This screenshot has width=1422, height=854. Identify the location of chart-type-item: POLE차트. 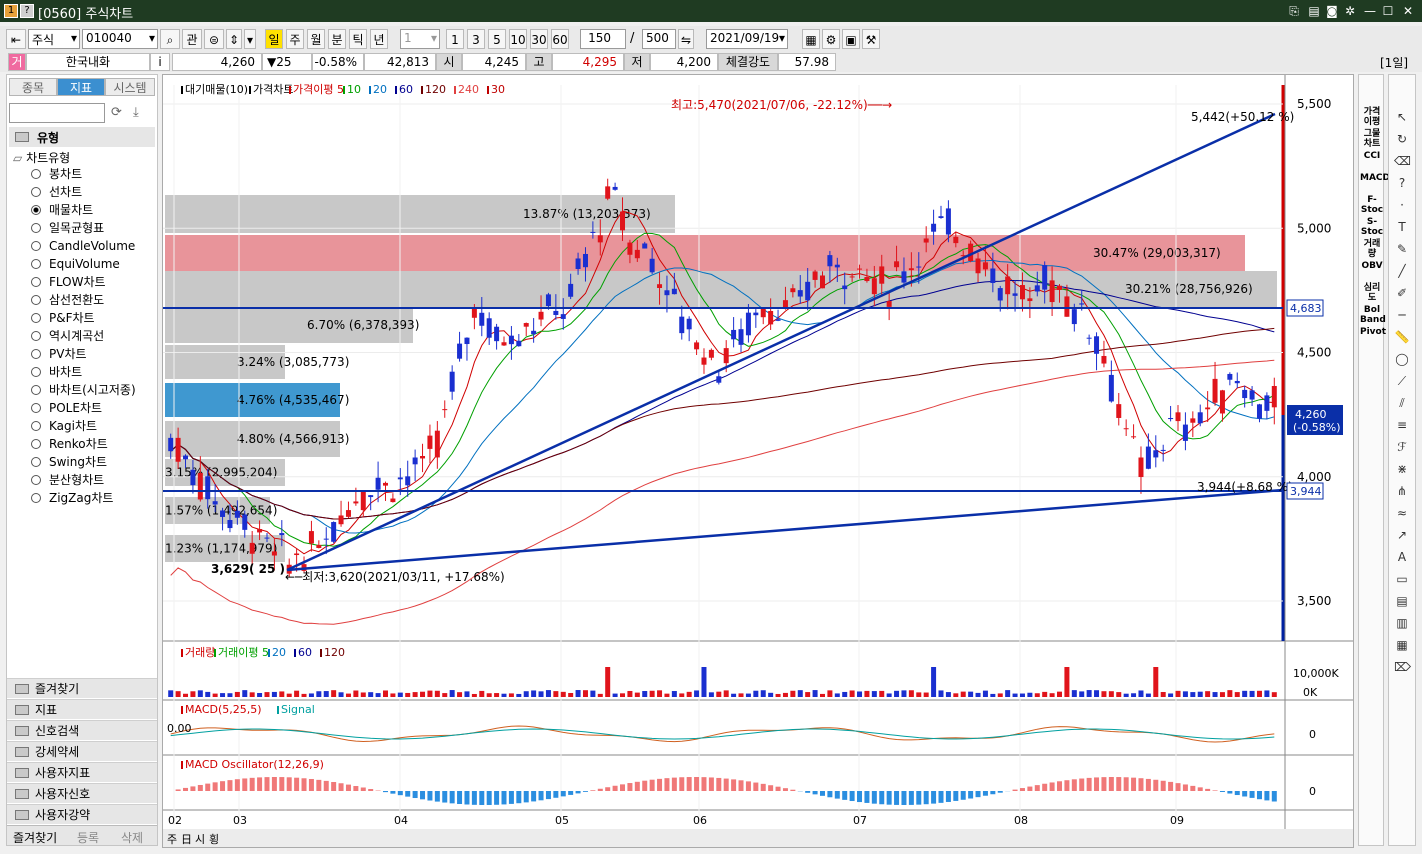
(66, 408).